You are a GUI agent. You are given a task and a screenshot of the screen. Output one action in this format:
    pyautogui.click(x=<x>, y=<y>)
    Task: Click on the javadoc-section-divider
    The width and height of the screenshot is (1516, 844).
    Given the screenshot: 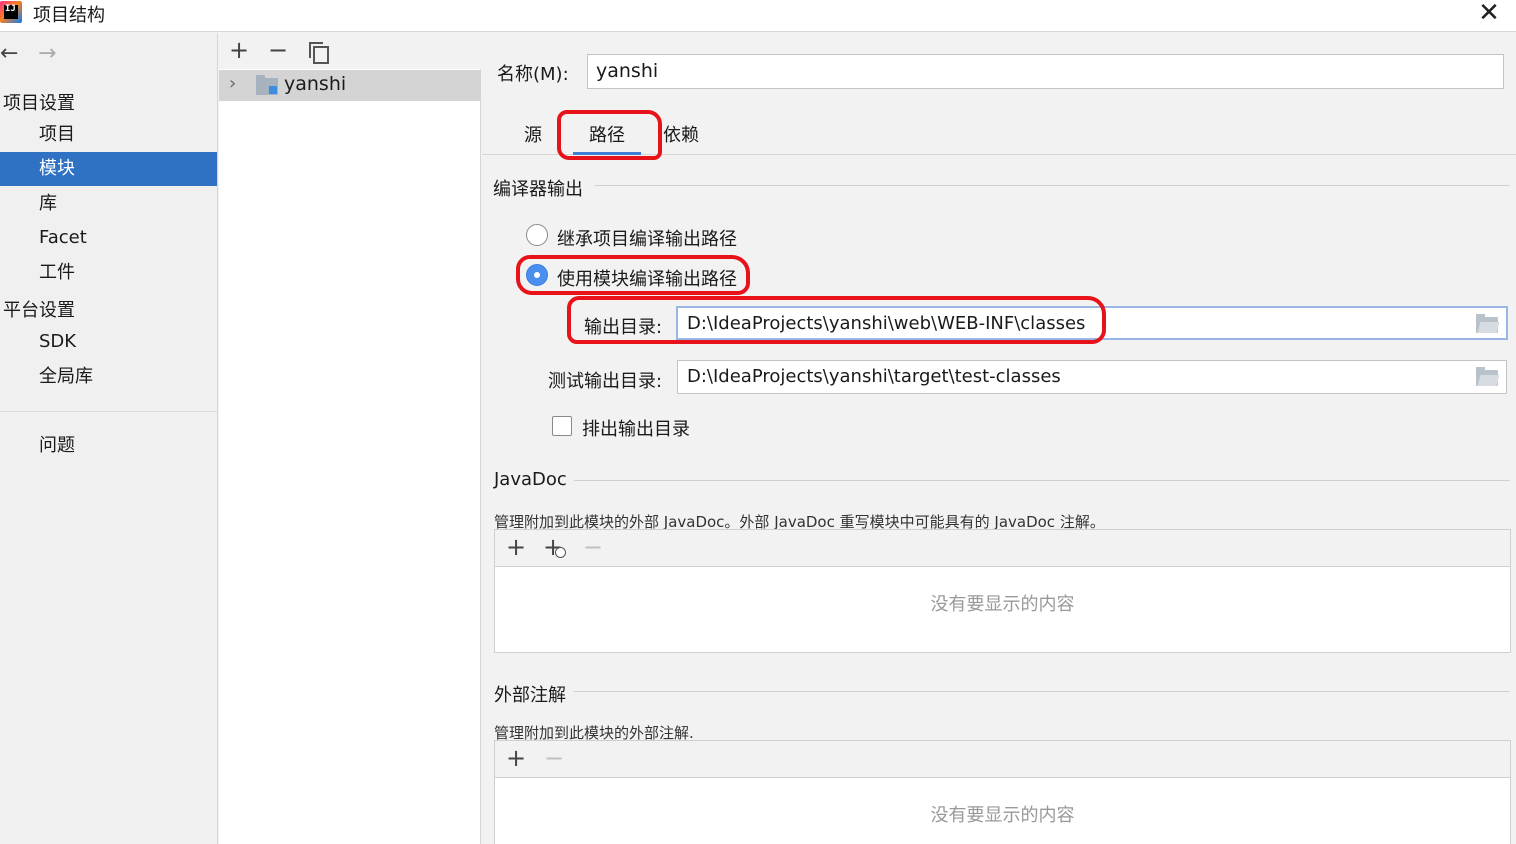 What is the action you would take?
    pyautogui.click(x=1042, y=480)
    